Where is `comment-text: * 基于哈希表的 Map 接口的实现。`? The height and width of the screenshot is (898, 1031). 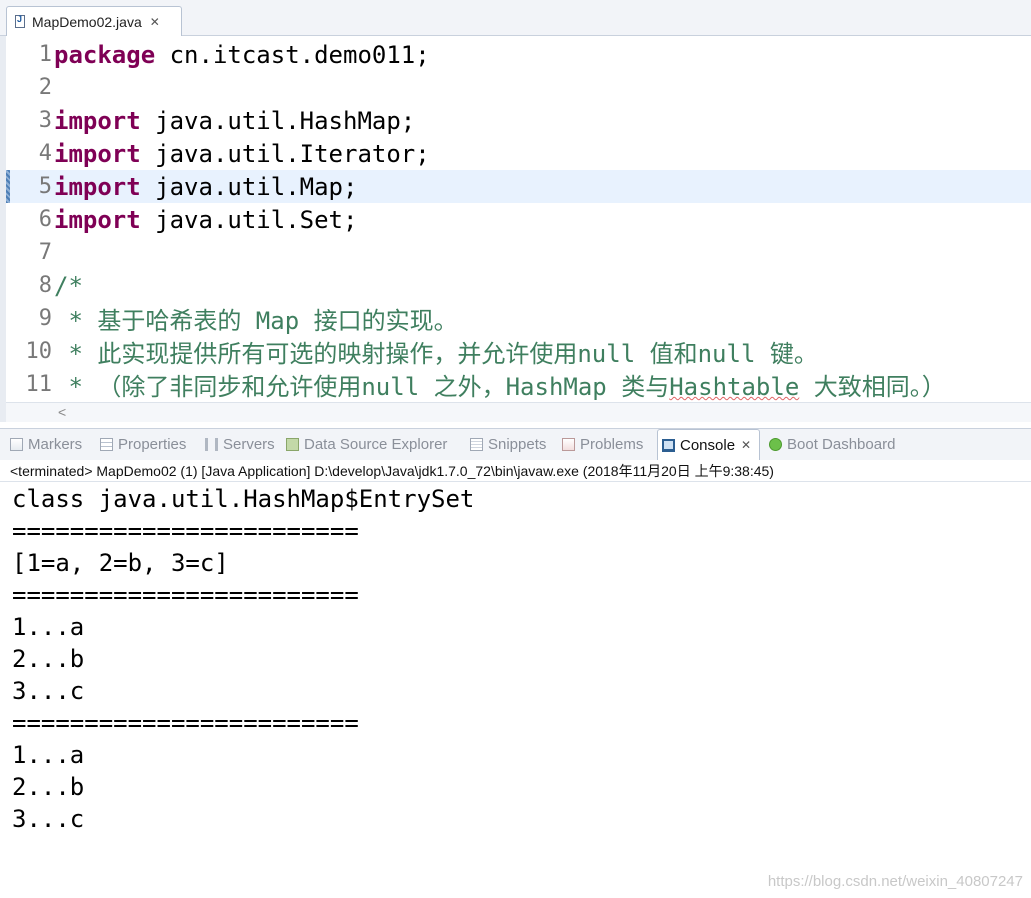
comment-text: * 基于哈希表的 Map 接口的实现。 is located at coordinates (255, 318).